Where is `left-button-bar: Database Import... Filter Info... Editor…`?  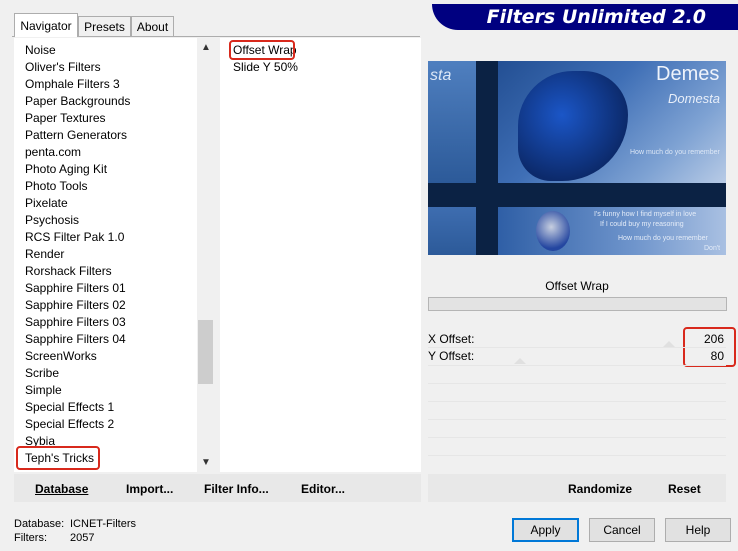
left-button-bar: Database Import... Filter Info... Editor… is located at coordinates (217, 488).